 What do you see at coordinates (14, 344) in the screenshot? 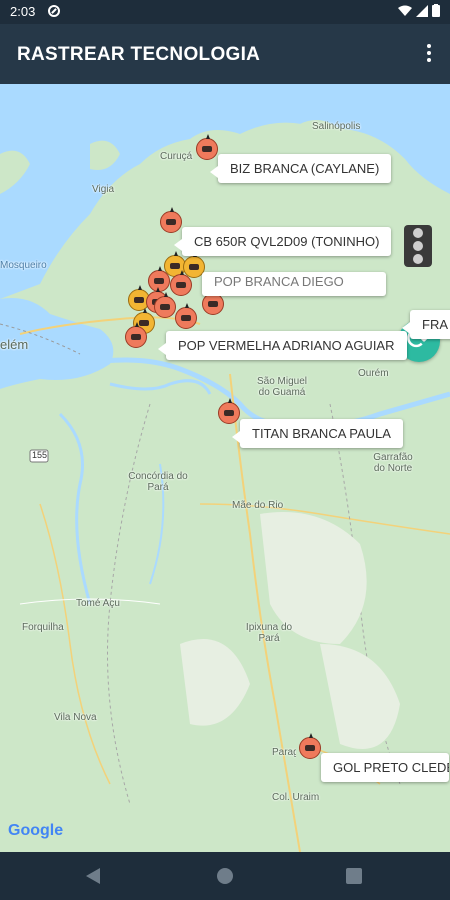
I see `place-label: elém` at bounding box center [14, 344].